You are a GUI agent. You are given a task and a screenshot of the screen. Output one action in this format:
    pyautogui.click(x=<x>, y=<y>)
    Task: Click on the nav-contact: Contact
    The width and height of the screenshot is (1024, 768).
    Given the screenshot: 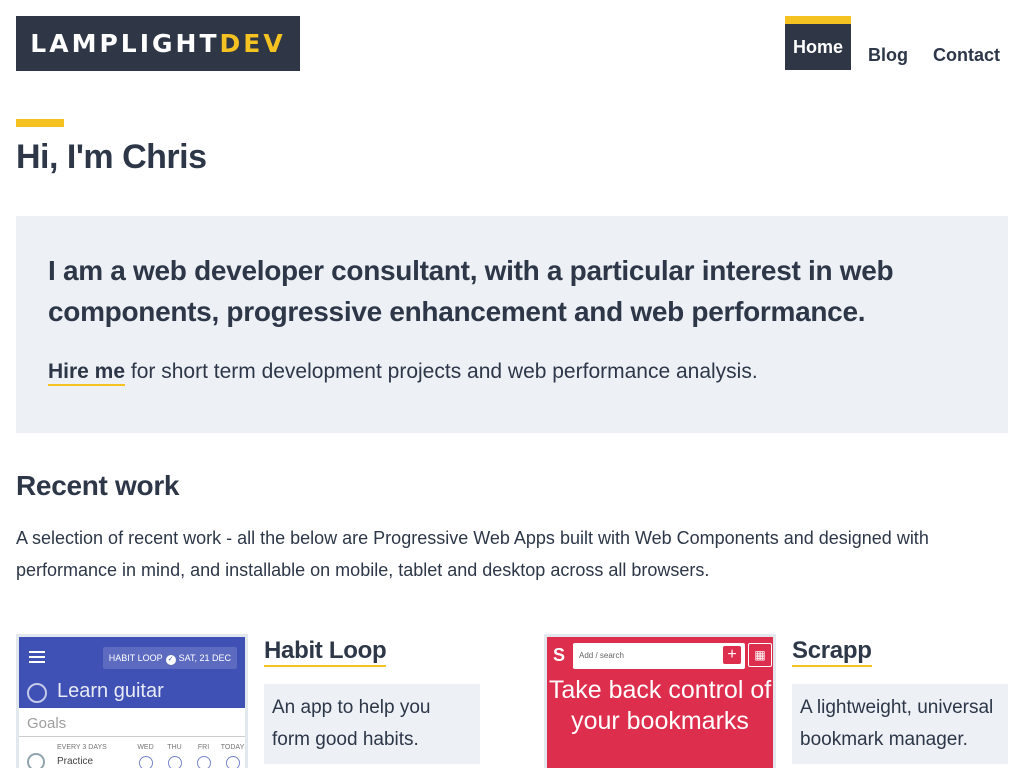 What is the action you would take?
    pyautogui.click(x=966, y=43)
    